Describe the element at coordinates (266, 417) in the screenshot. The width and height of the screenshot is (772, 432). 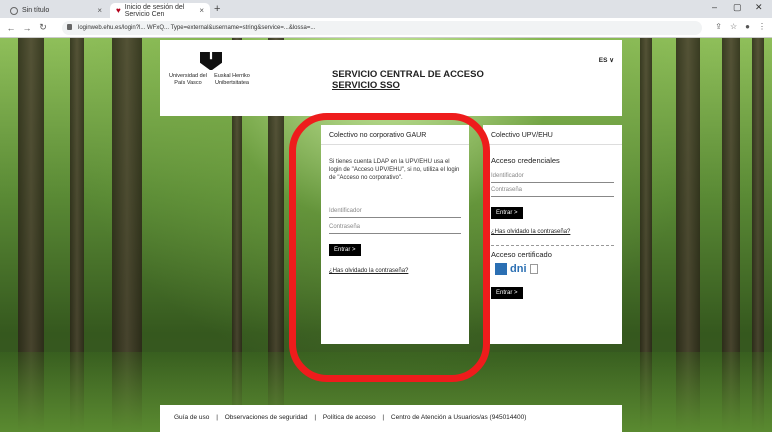
I see `footer-link-security: Observaciones de seguridad` at that location.